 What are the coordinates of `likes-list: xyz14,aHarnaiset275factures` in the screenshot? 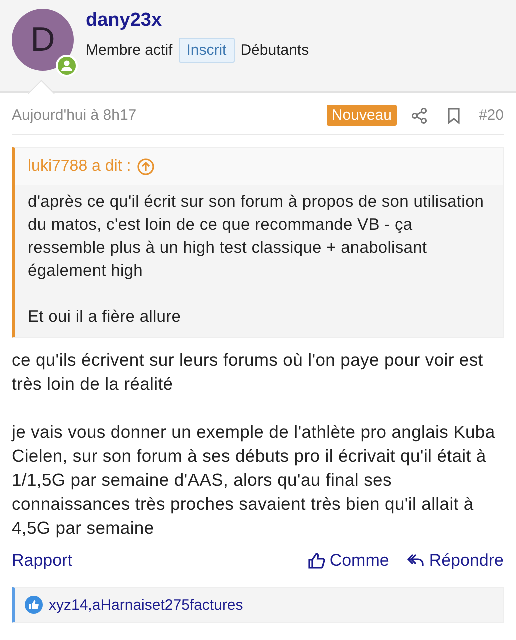 It's located at (146, 605).